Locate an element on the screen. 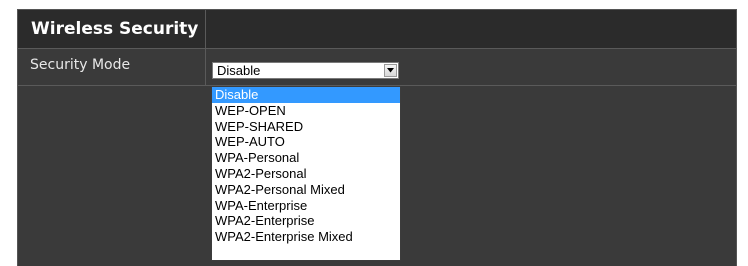 This screenshot has width=748, height=266. dropdown-option-wep-auto: WEP-AUTO is located at coordinates (306, 142).